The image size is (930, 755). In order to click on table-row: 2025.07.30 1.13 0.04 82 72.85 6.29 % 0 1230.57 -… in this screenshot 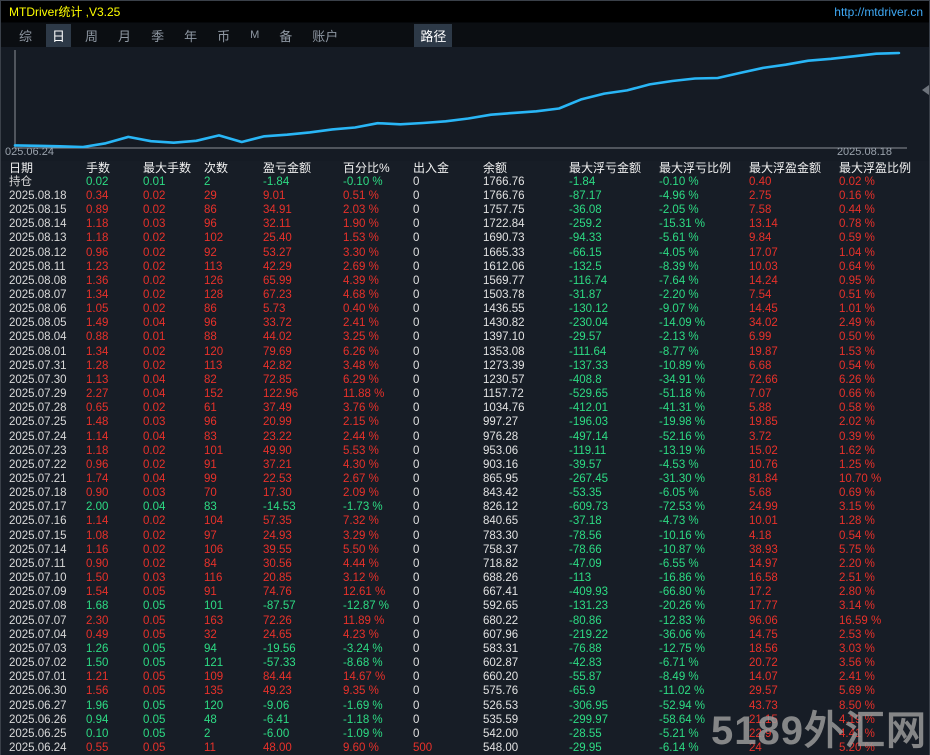, I will do `click(465, 380)`.